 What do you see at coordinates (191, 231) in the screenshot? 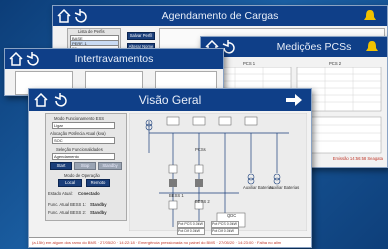
I see `pot-dif1: Pot Dif 0.0kW` at bounding box center [191, 231].